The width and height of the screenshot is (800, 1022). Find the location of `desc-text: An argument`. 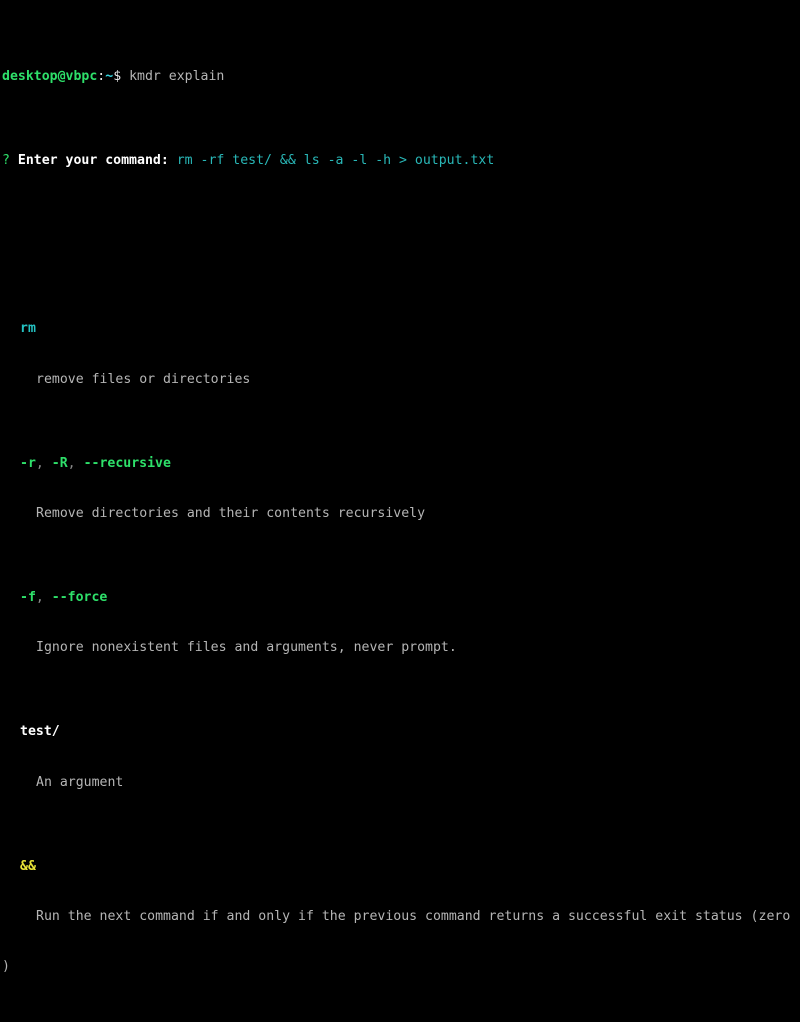

desc-text: An argument is located at coordinates (80, 782).